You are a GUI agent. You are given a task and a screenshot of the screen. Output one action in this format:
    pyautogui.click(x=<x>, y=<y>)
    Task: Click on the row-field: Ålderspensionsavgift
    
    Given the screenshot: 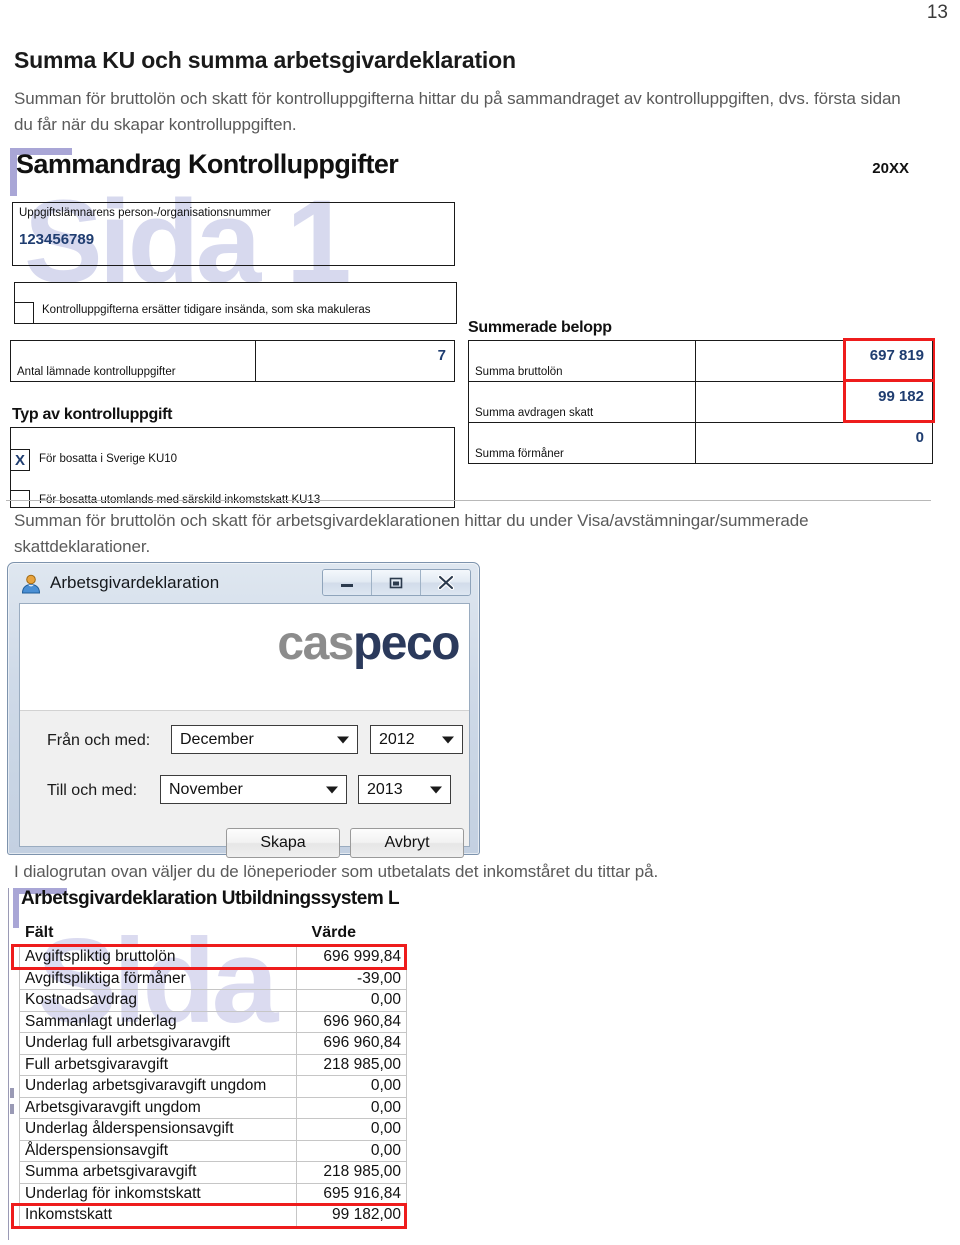 What is the action you would take?
    pyautogui.click(x=158, y=1150)
    